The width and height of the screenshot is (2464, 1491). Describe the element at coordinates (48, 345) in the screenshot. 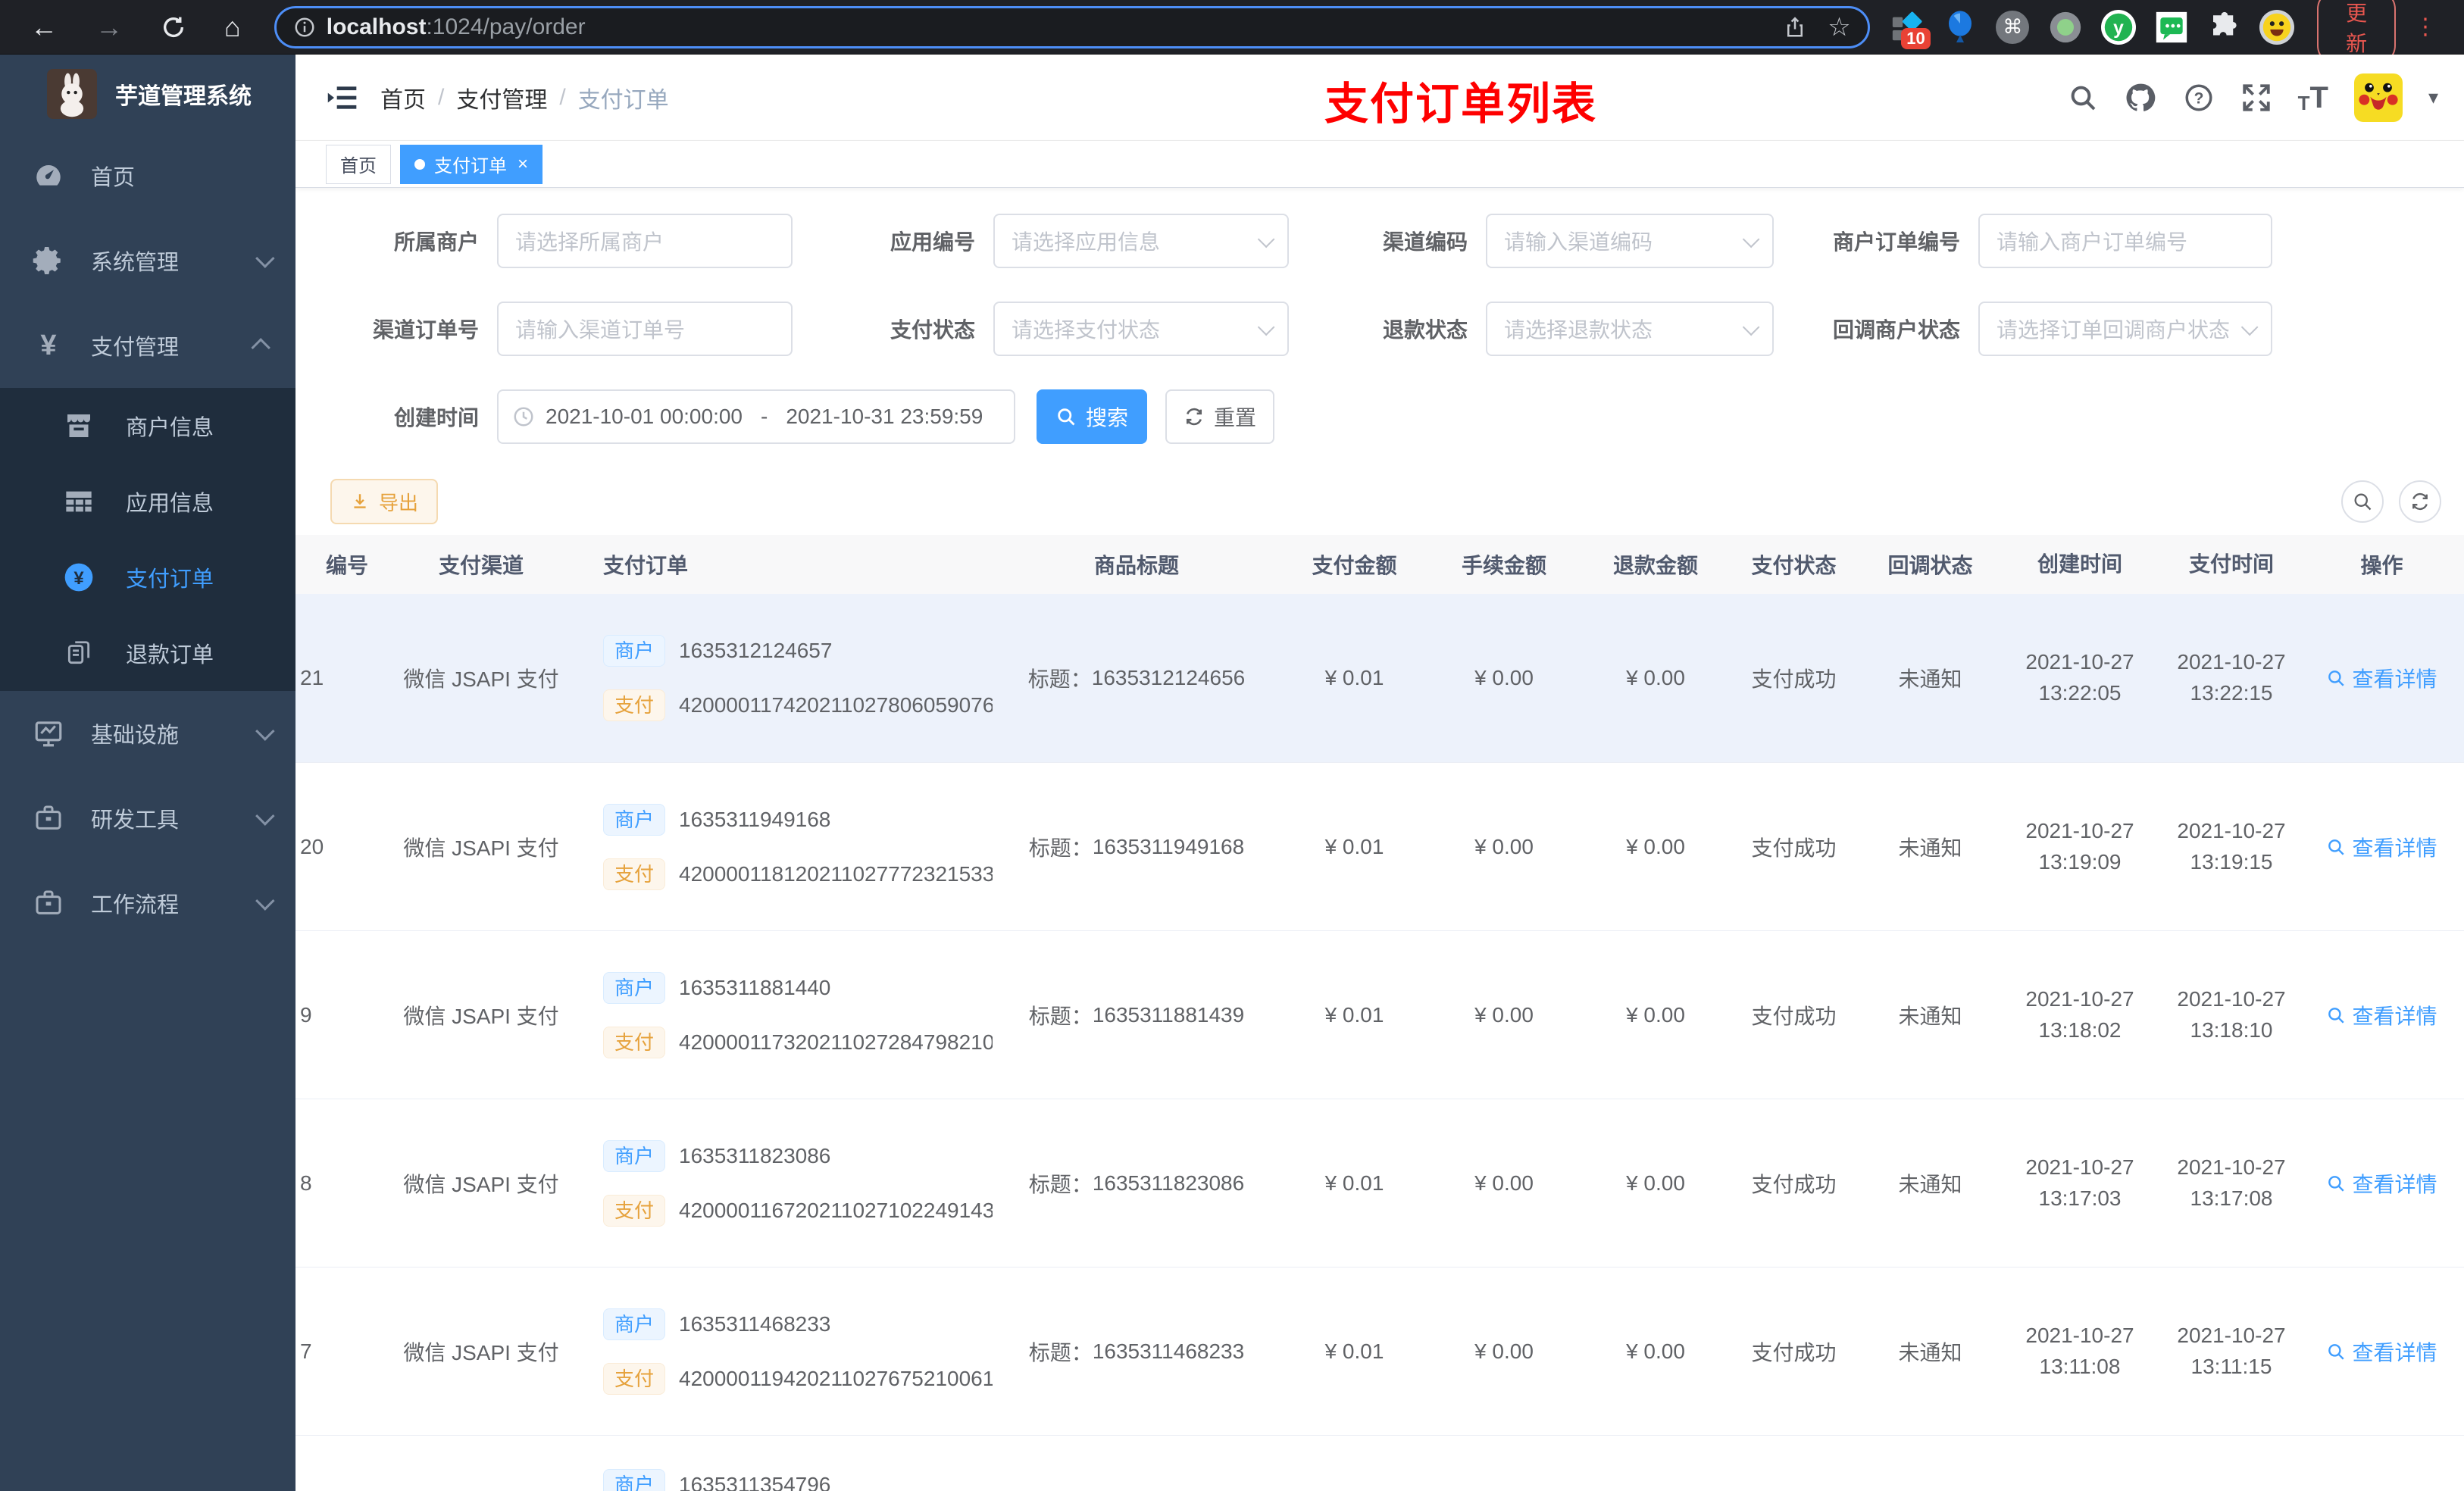

I see `yen-icon: ¥` at that location.